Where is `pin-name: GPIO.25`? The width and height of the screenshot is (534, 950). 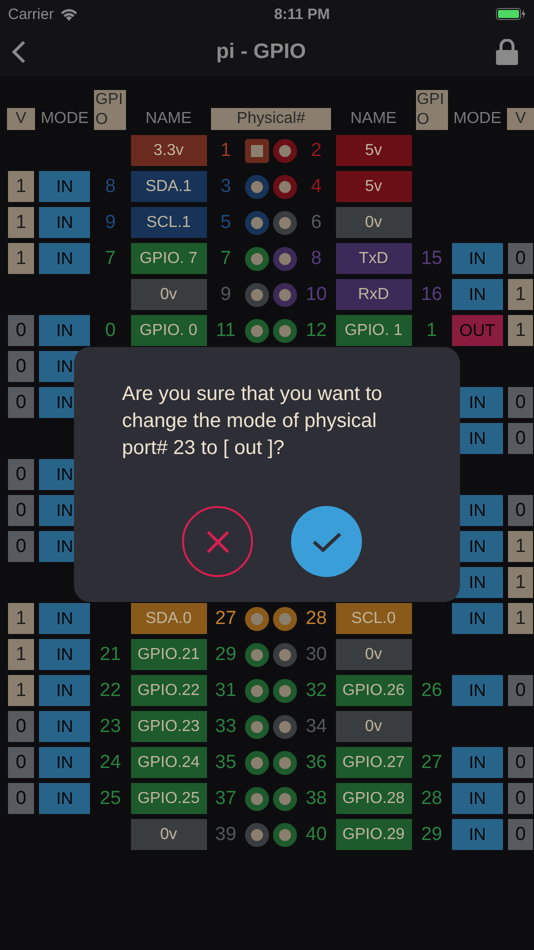 pin-name: GPIO.25 is located at coordinates (168, 798).